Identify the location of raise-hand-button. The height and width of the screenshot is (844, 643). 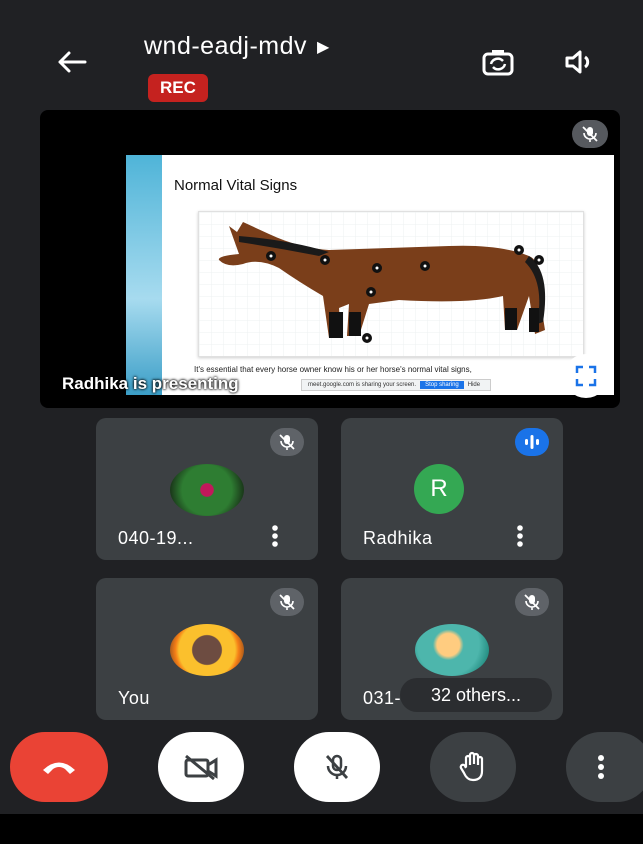
(473, 767).